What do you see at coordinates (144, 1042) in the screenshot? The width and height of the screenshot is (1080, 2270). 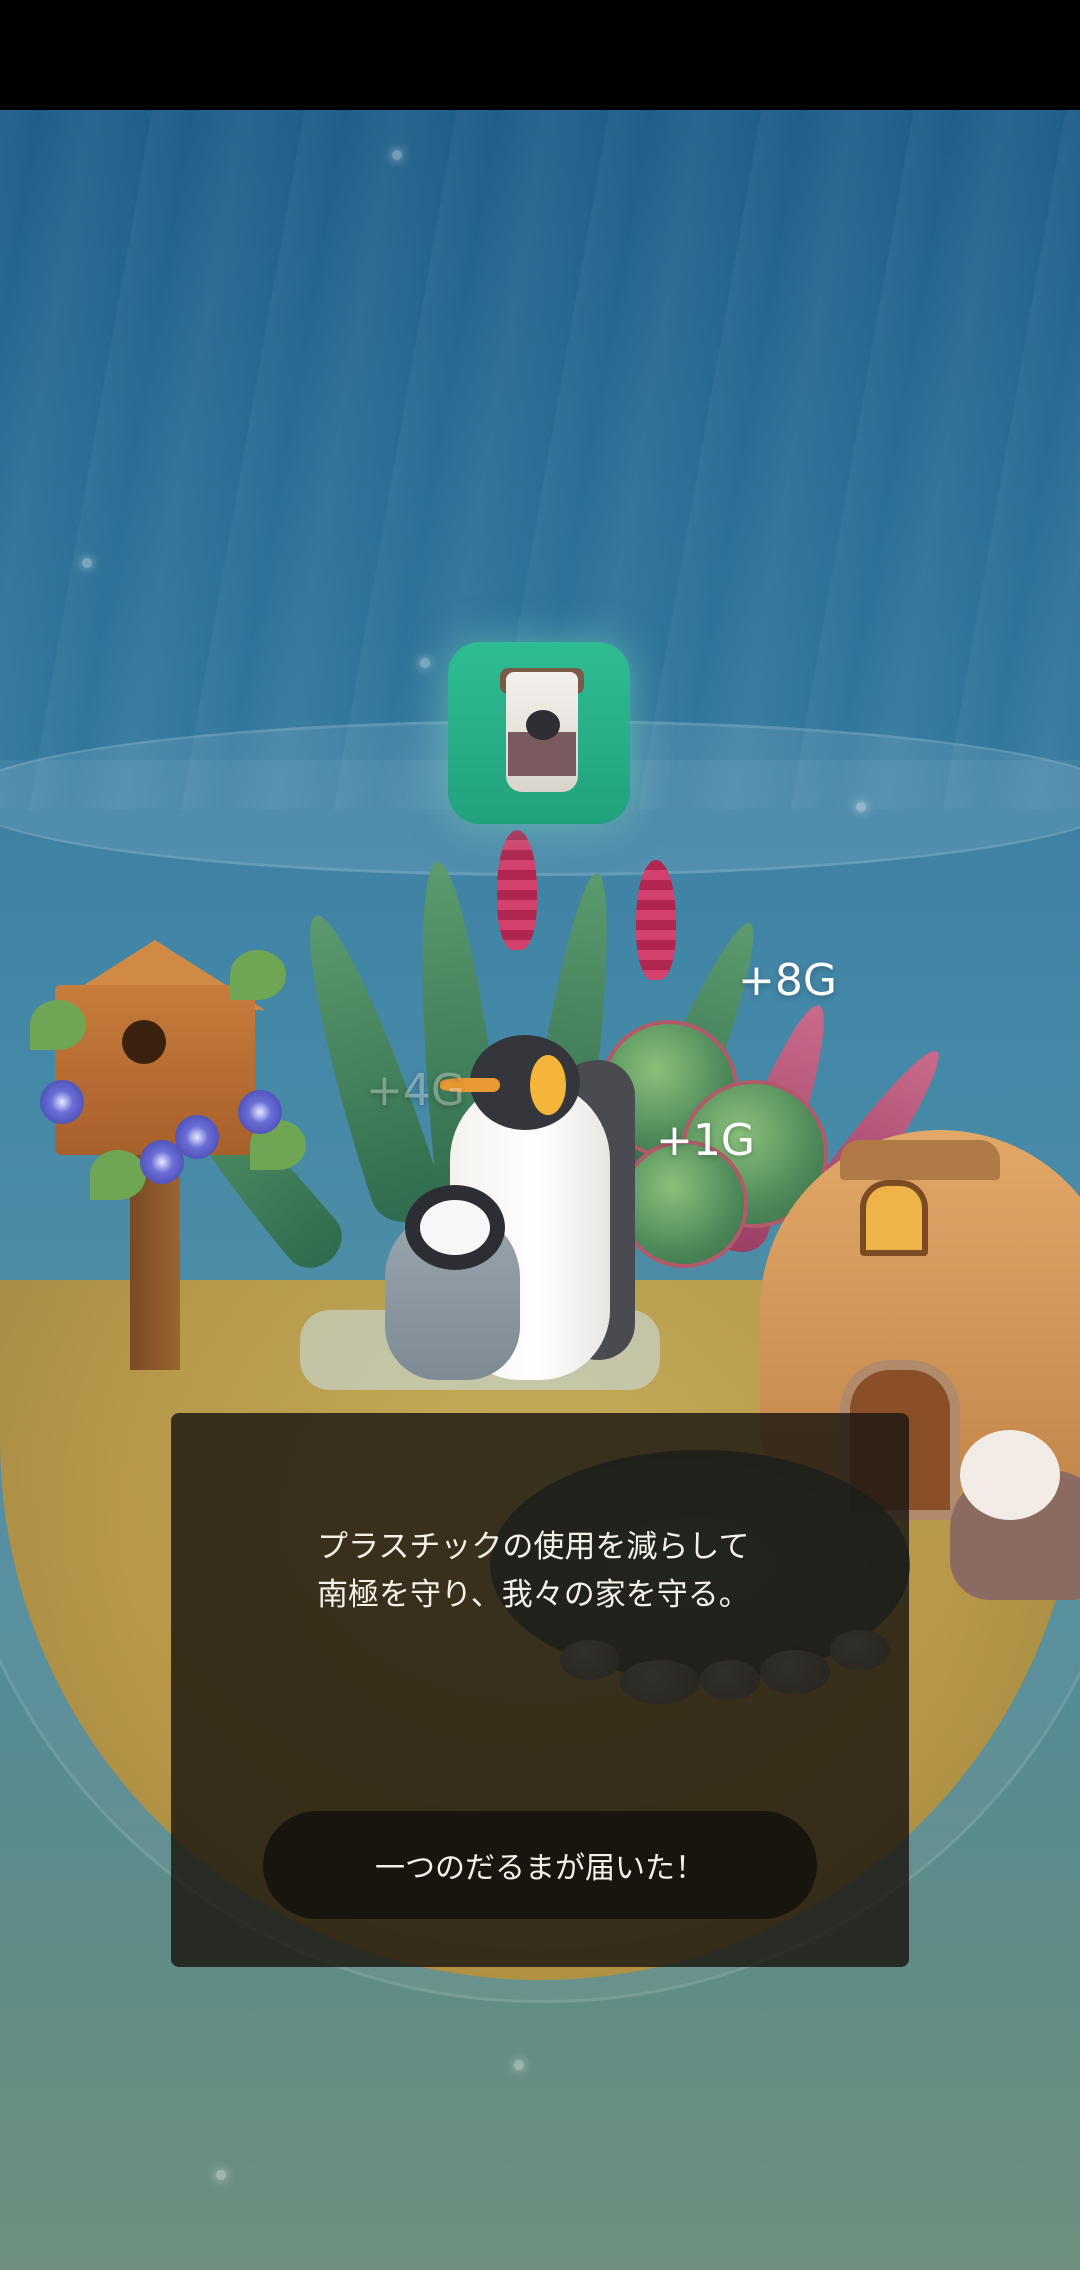 I see `birdhouse-hole` at bounding box center [144, 1042].